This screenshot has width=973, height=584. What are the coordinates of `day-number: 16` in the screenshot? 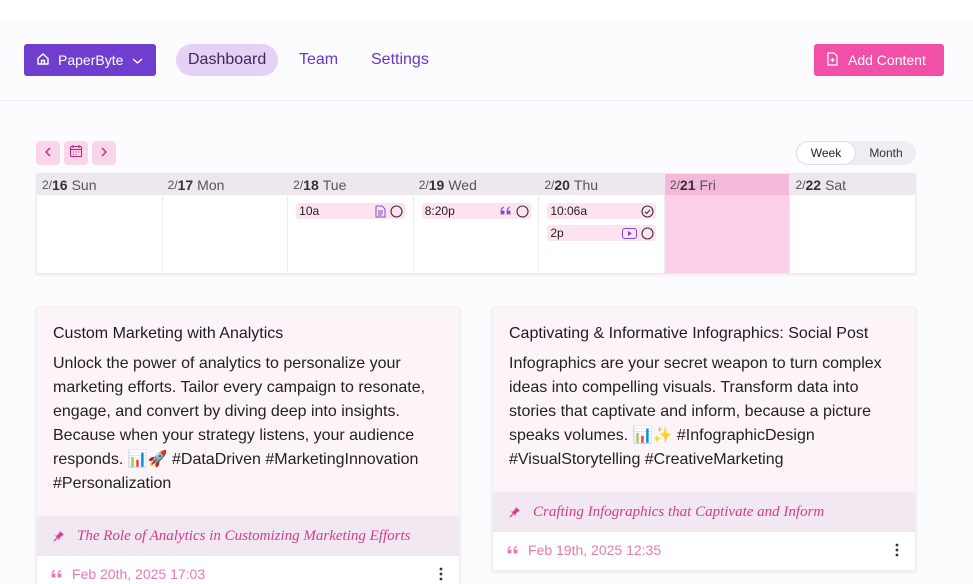 It's located at (60, 184).